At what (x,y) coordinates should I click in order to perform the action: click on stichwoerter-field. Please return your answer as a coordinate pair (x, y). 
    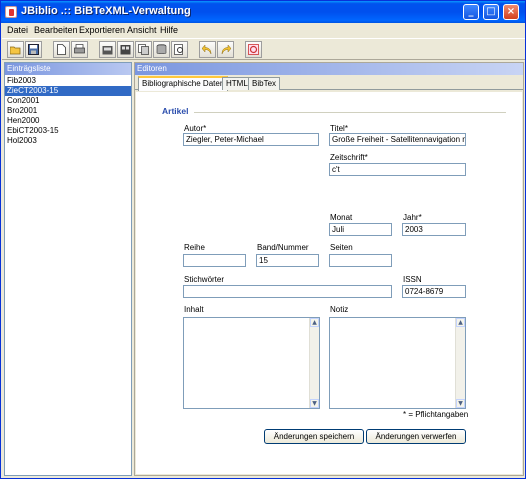
    Looking at the image, I should click on (287, 291).